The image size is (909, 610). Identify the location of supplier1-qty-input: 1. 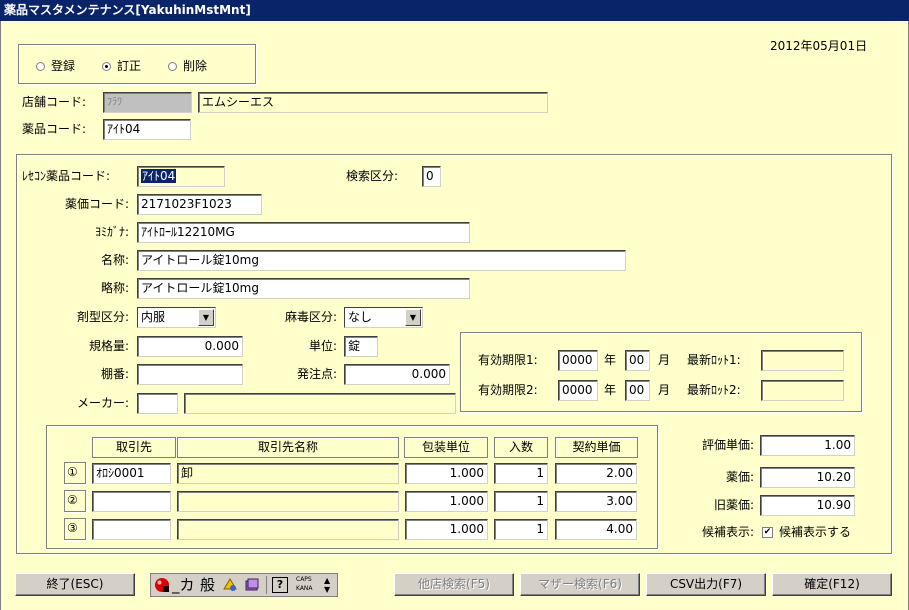
(521, 473).